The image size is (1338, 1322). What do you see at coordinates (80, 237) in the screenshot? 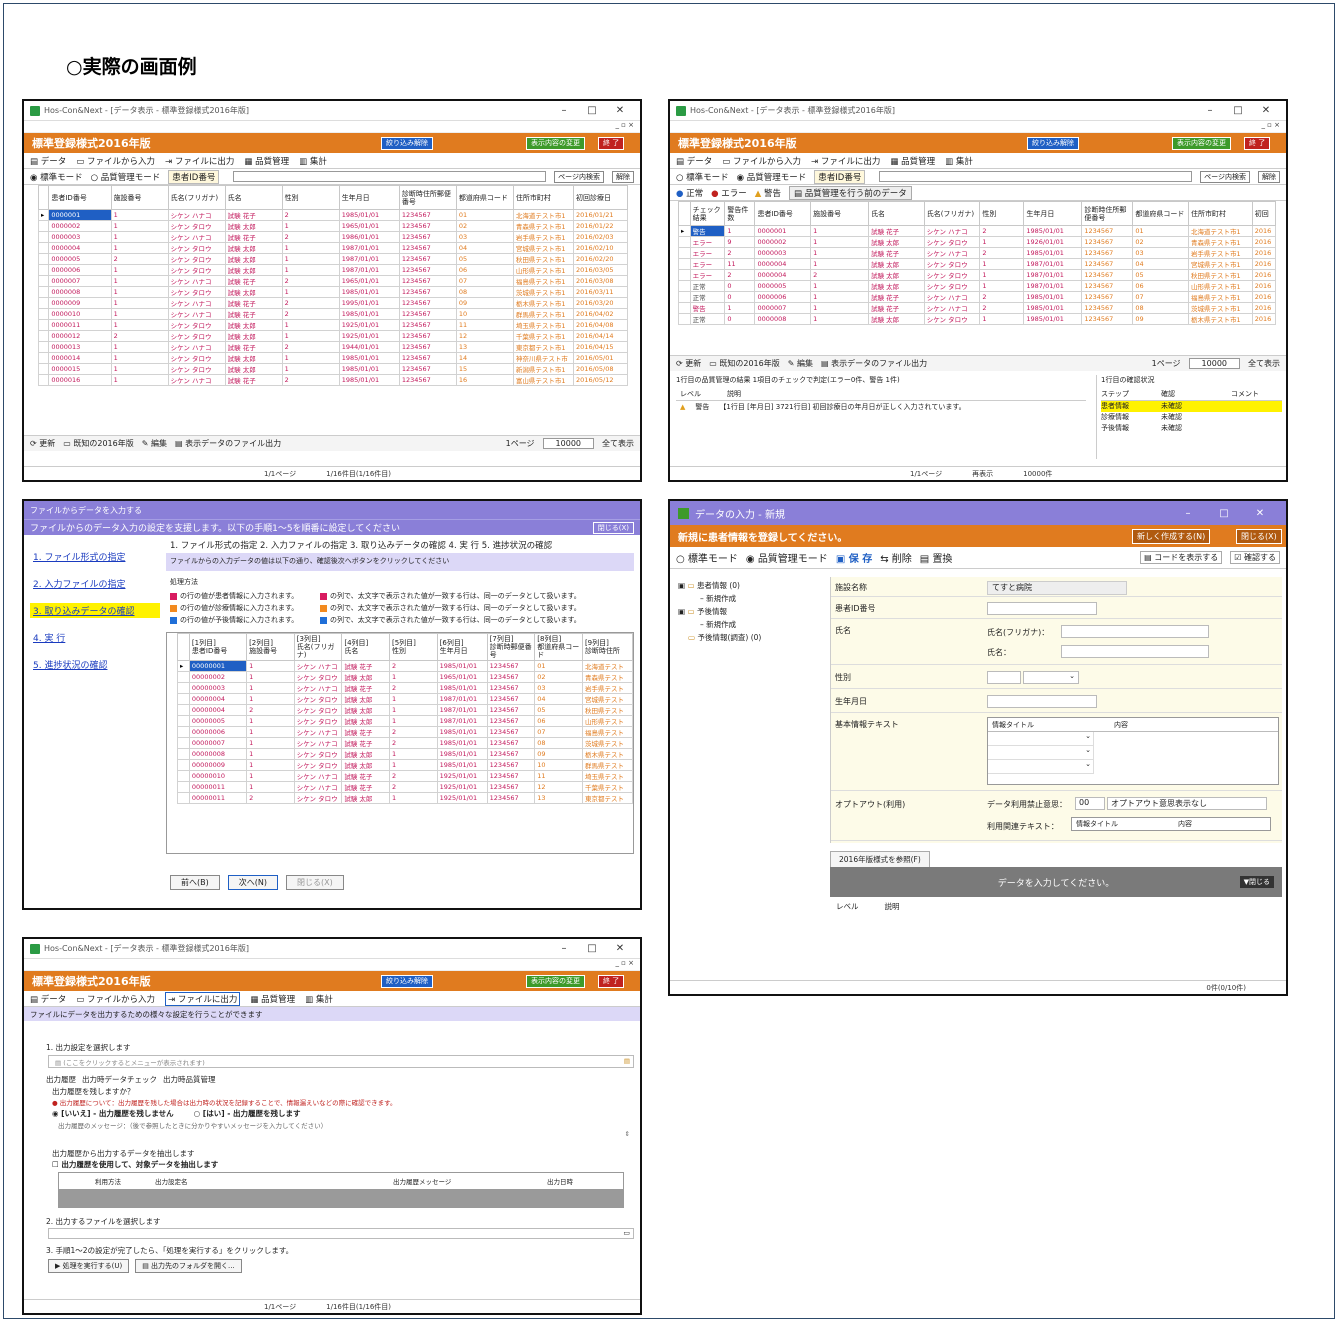
I see `table-cell: 0000003` at bounding box center [80, 237].